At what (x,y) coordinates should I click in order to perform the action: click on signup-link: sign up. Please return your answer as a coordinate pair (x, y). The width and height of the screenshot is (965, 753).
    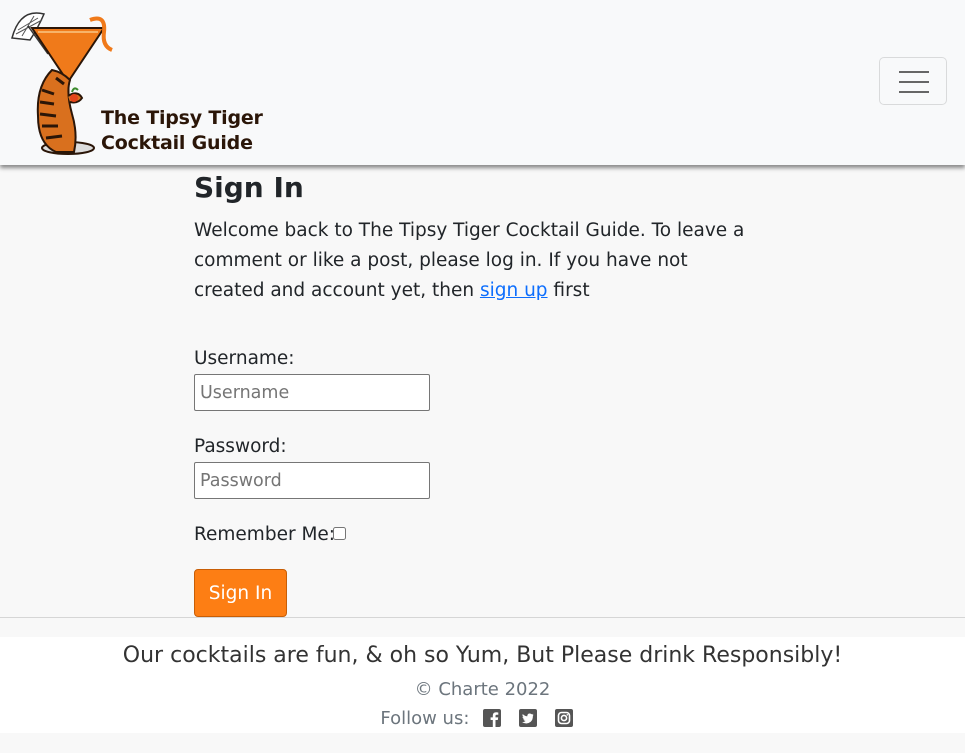
    Looking at the image, I should click on (514, 290).